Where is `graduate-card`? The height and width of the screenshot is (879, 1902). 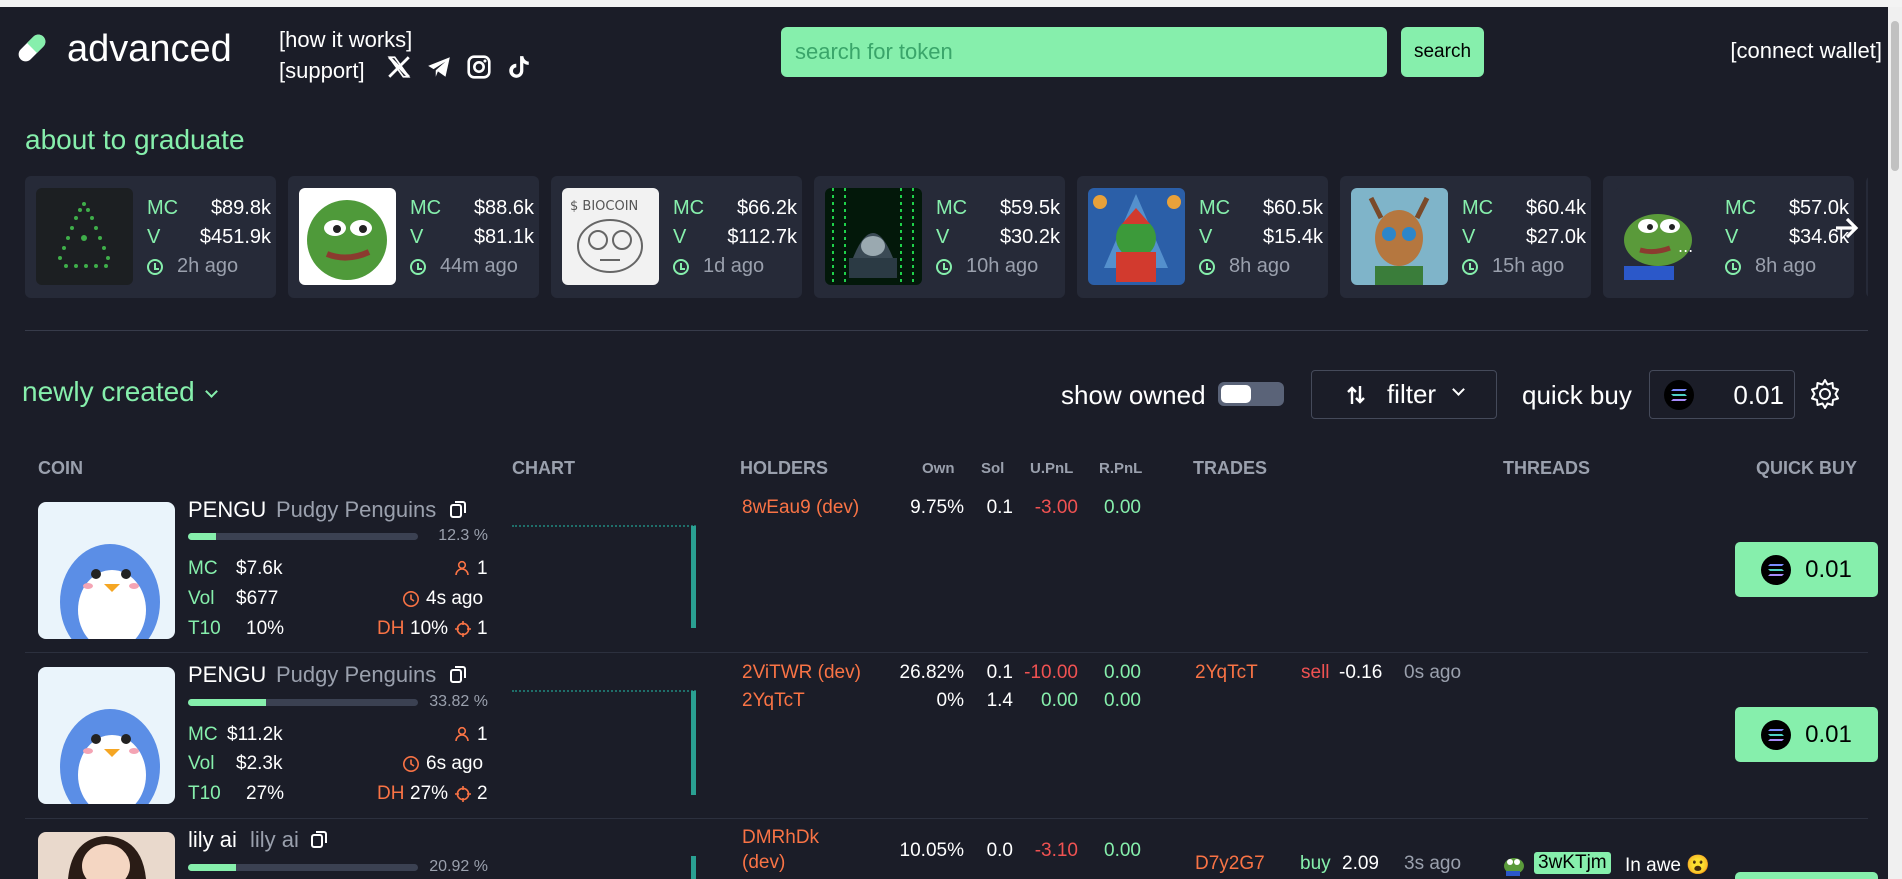
graduate-card is located at coordinates (1867, 237).